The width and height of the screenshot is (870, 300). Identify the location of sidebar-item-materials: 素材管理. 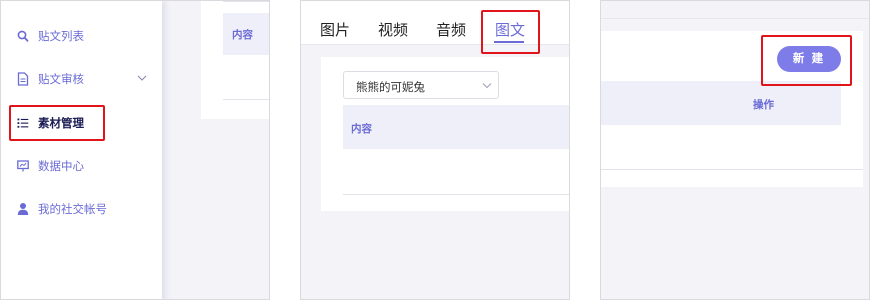
(81, 123).